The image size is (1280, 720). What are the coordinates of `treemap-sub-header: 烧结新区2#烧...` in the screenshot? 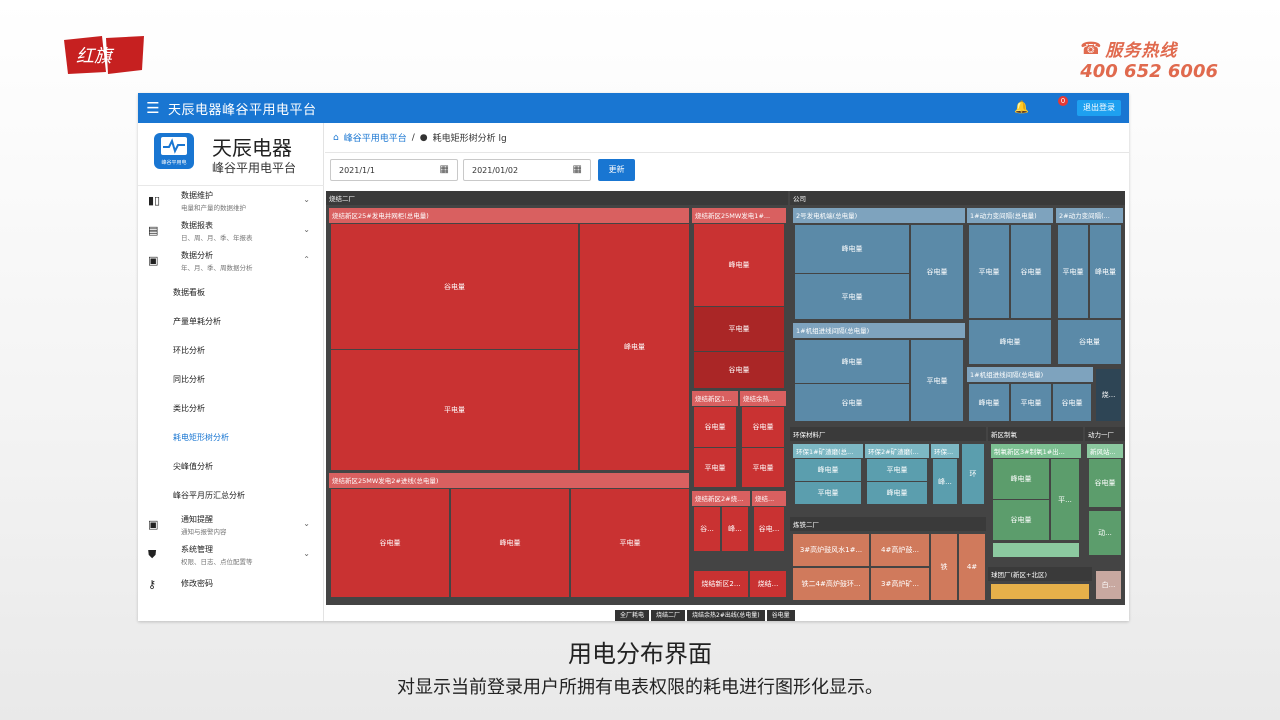 It's located at (721, 498).